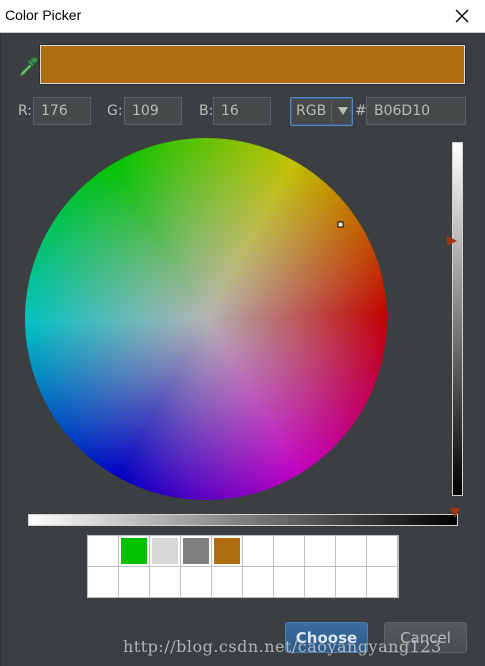 The image size is (485, 666). What do you see at coordinates (457, 319) in the screenshot?
I see `brightness-slider` at bounding box center [457, 319].